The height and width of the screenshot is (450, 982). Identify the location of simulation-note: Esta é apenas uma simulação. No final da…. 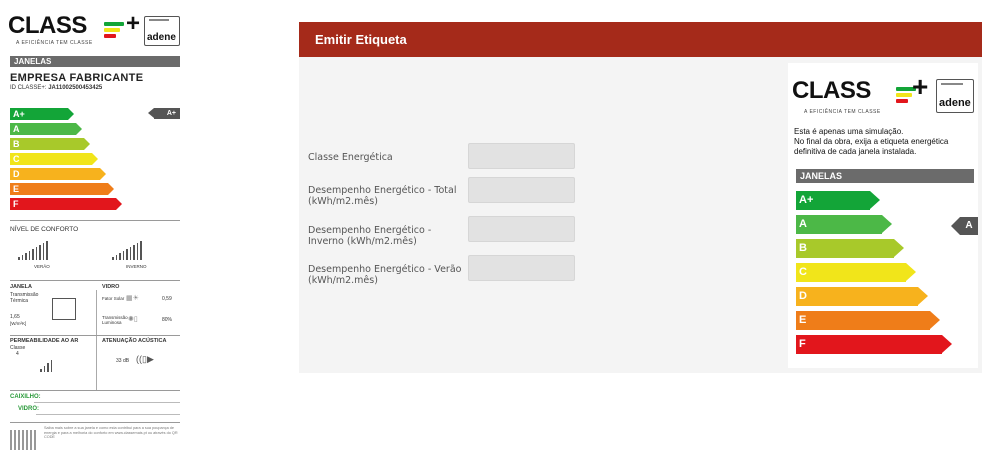
(885, 142).